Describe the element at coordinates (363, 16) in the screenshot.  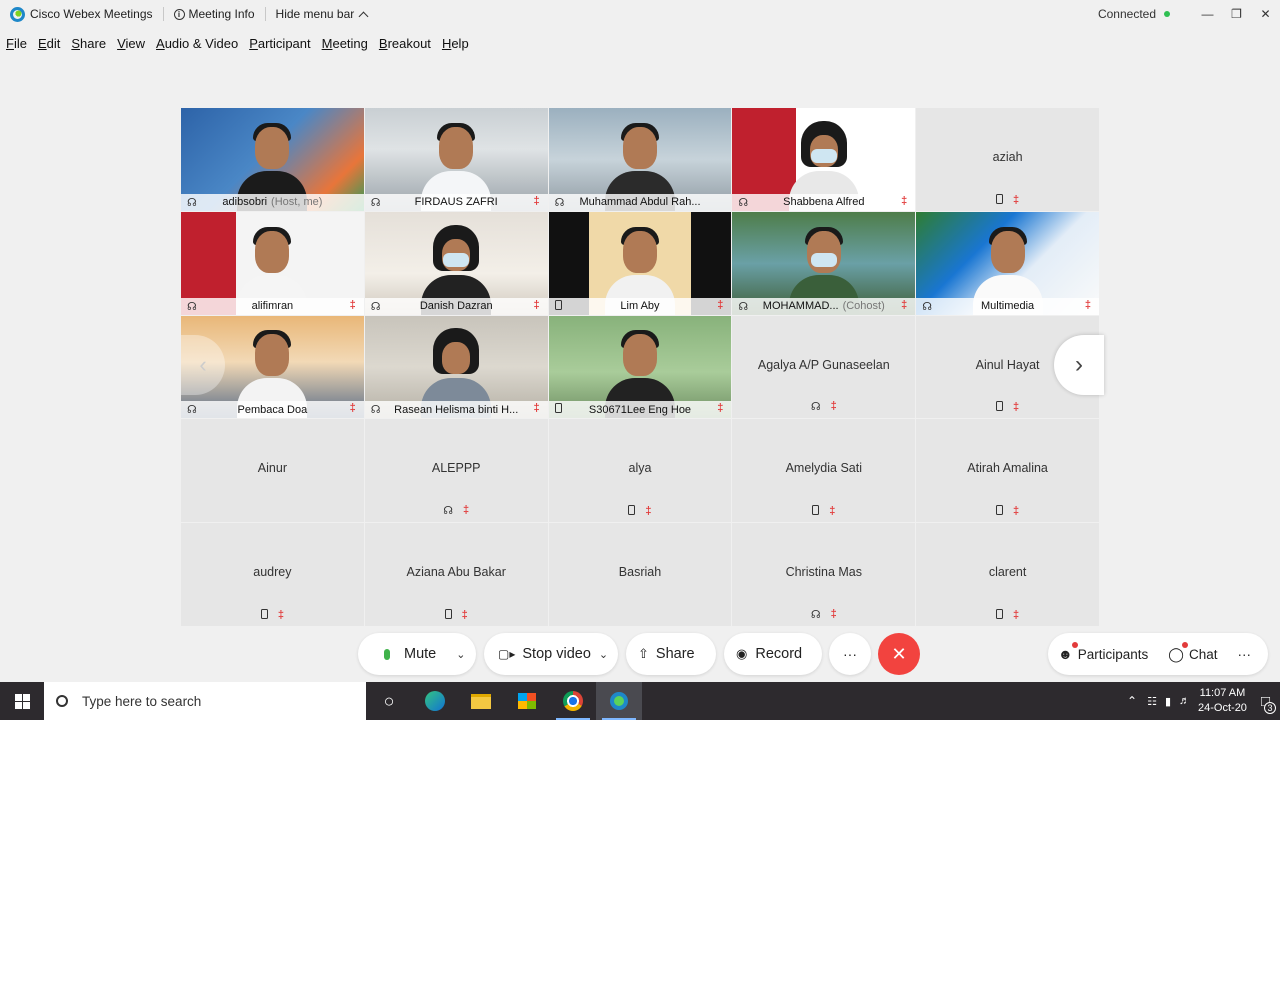
I see `chevron-up-icon` at that location.